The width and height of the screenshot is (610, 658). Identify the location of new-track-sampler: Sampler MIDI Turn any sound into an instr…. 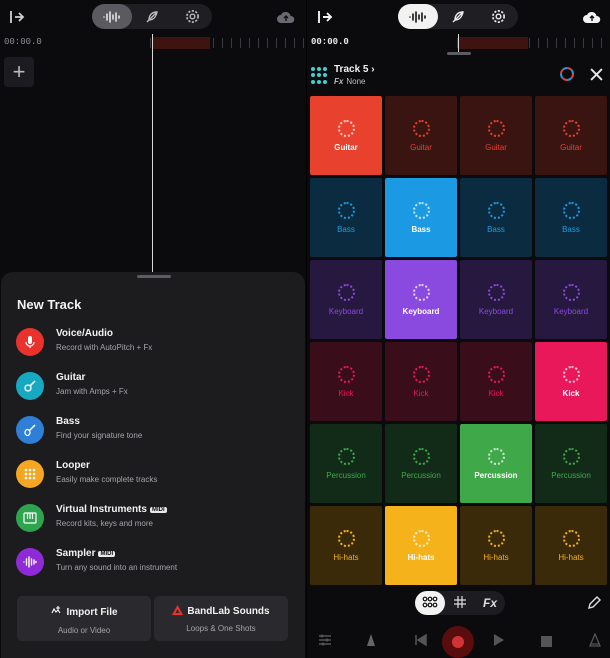
(156, 565).